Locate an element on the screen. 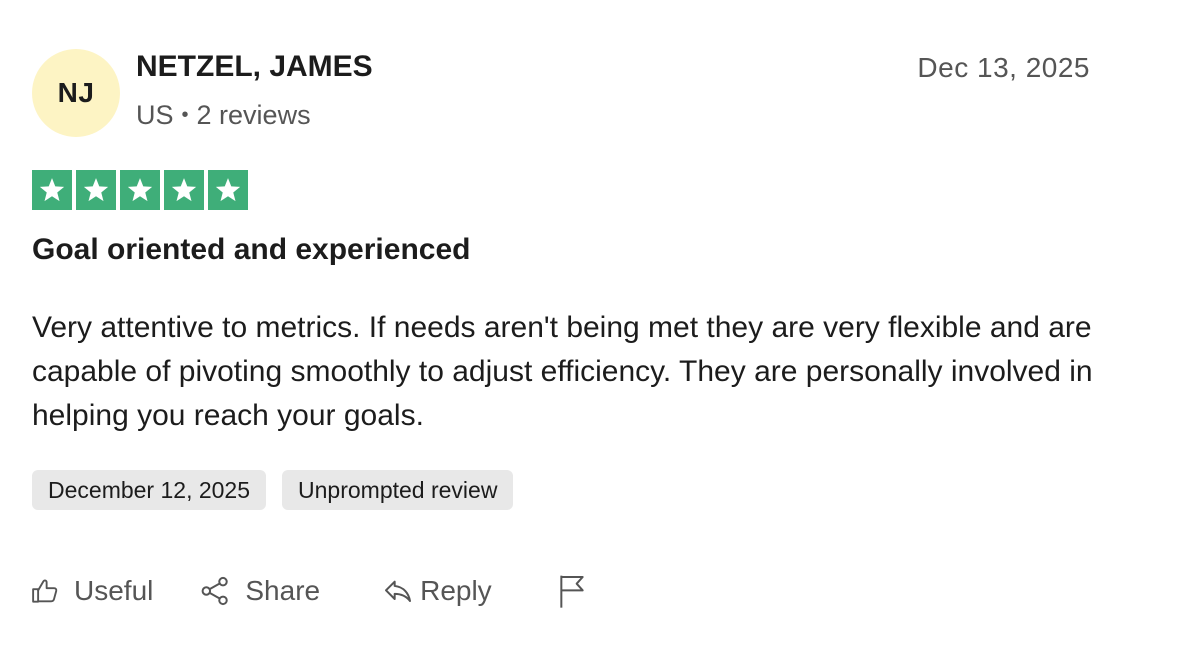 This screenshot has width=1196, height=650. star-rating is located at coordinates (140, 190).